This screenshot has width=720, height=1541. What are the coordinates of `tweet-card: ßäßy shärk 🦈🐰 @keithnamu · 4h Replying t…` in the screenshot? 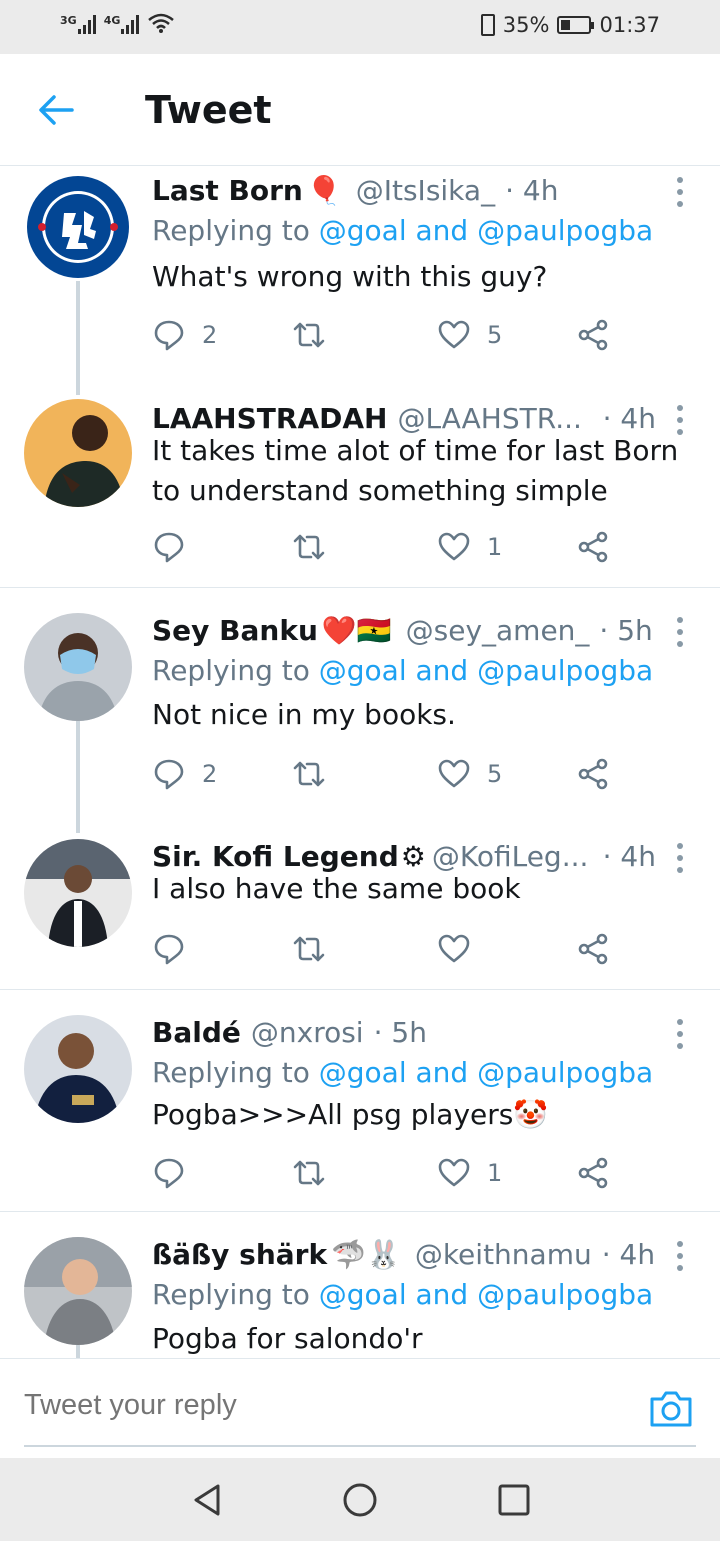 It's located at (360, 1294).